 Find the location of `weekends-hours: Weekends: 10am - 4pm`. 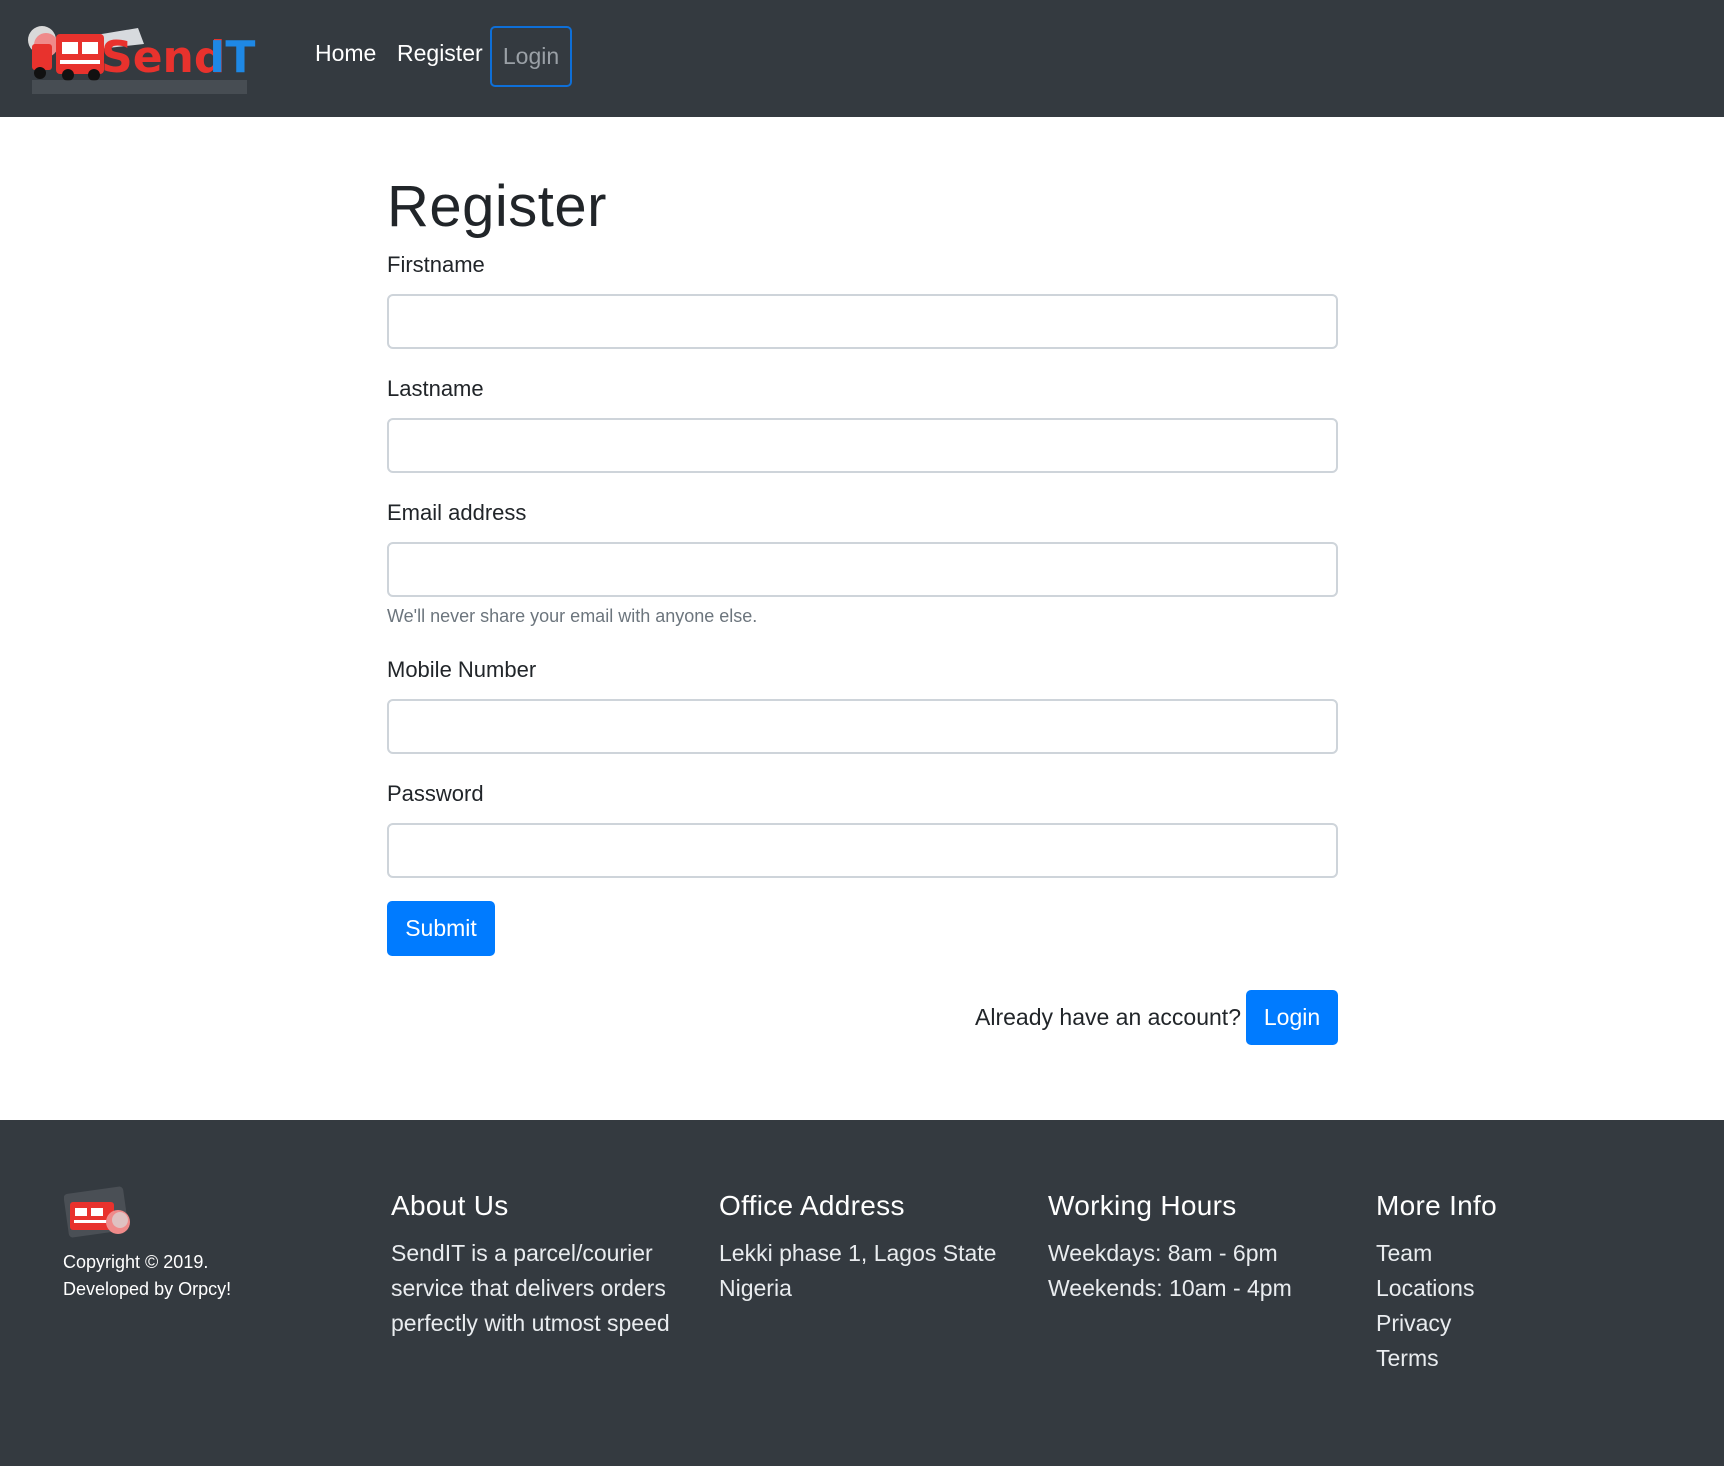

weekends-hours: Weekends: 10am - 4pm is located at coordinates (1170, 1288).